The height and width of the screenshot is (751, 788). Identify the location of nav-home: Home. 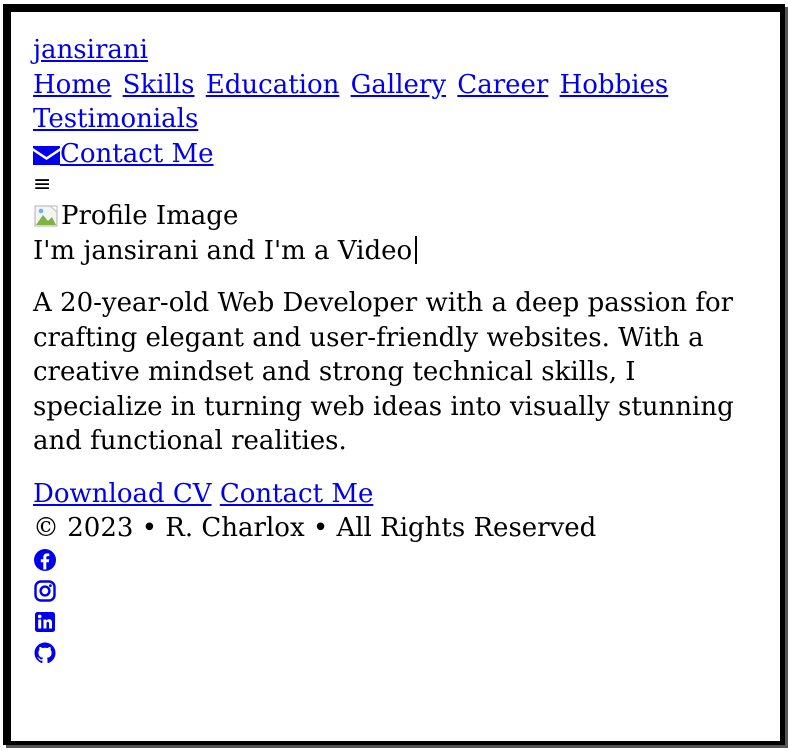
(72, 85).